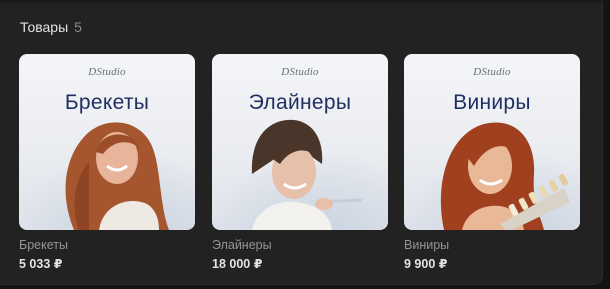 This screenshot has width=610, height=289. I want to click on section-title: Товары, so click(44, 27).